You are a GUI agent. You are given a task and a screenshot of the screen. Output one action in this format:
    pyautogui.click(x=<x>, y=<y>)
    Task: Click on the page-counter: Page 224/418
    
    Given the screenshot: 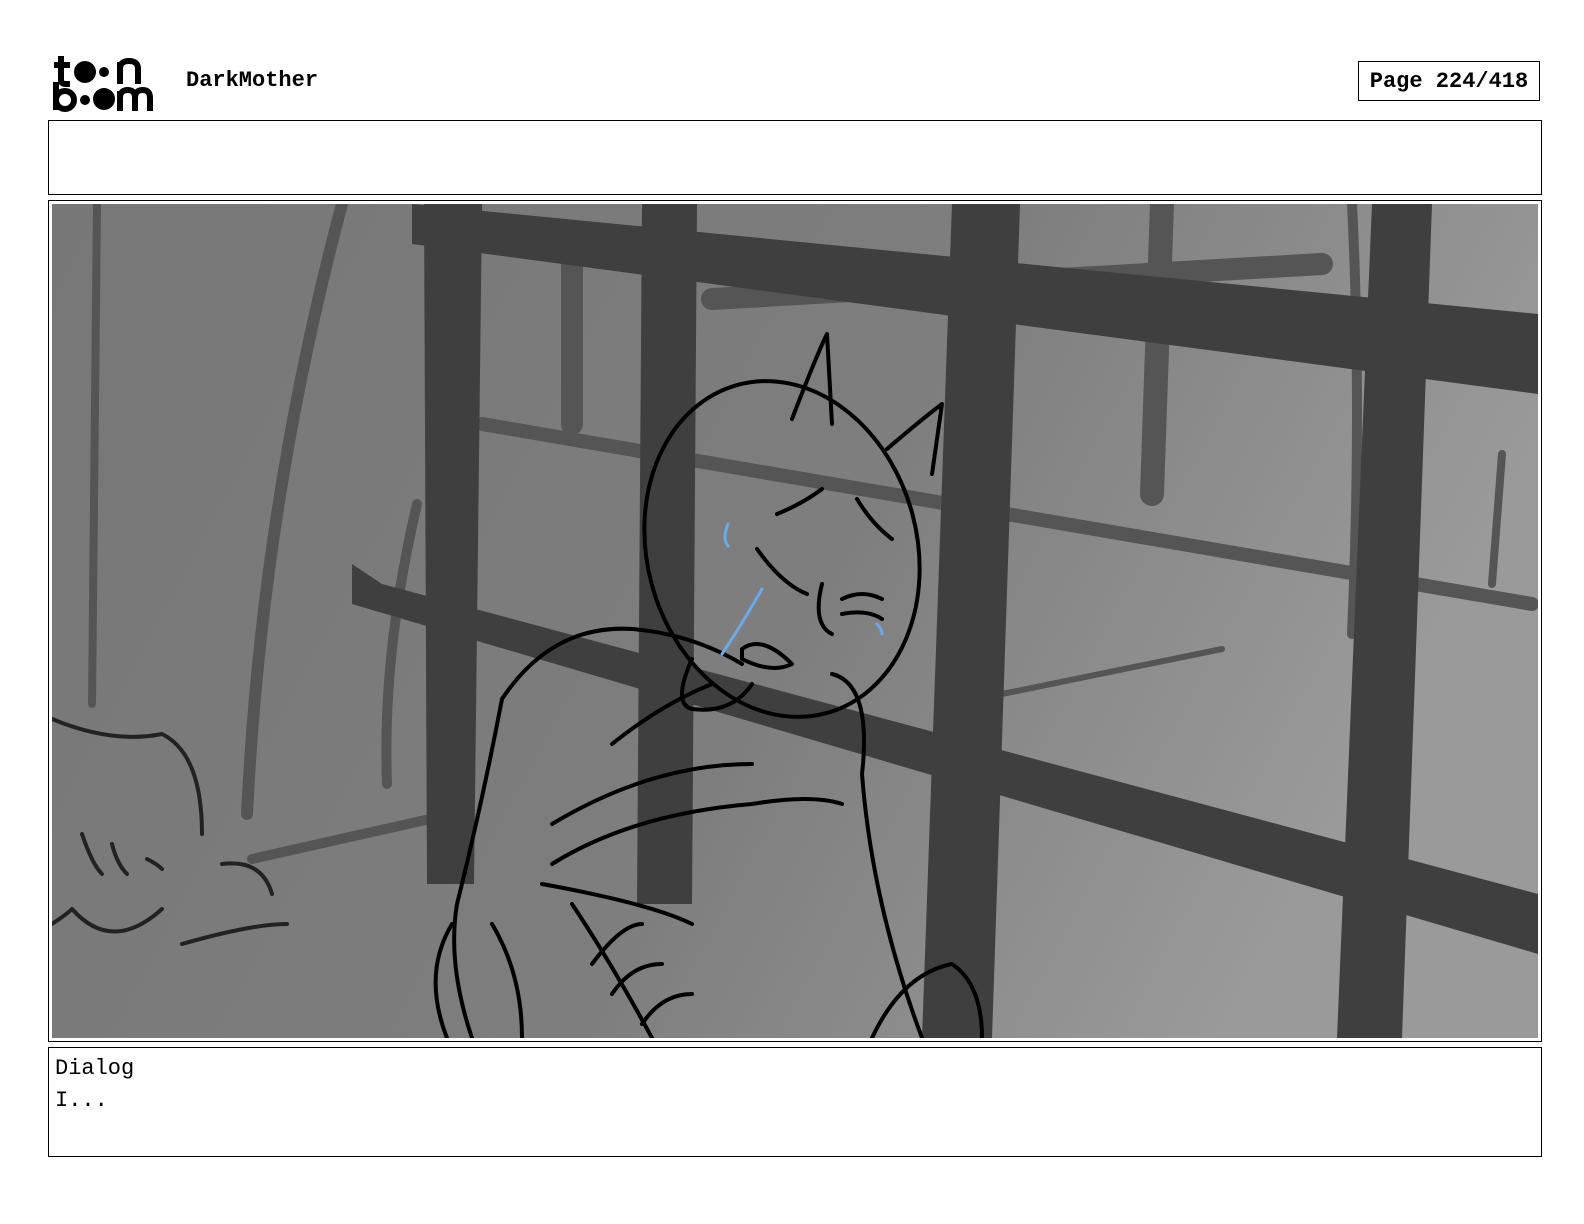 What is the action you would take?
    pyautogui.click(x=1449, y=81)
    